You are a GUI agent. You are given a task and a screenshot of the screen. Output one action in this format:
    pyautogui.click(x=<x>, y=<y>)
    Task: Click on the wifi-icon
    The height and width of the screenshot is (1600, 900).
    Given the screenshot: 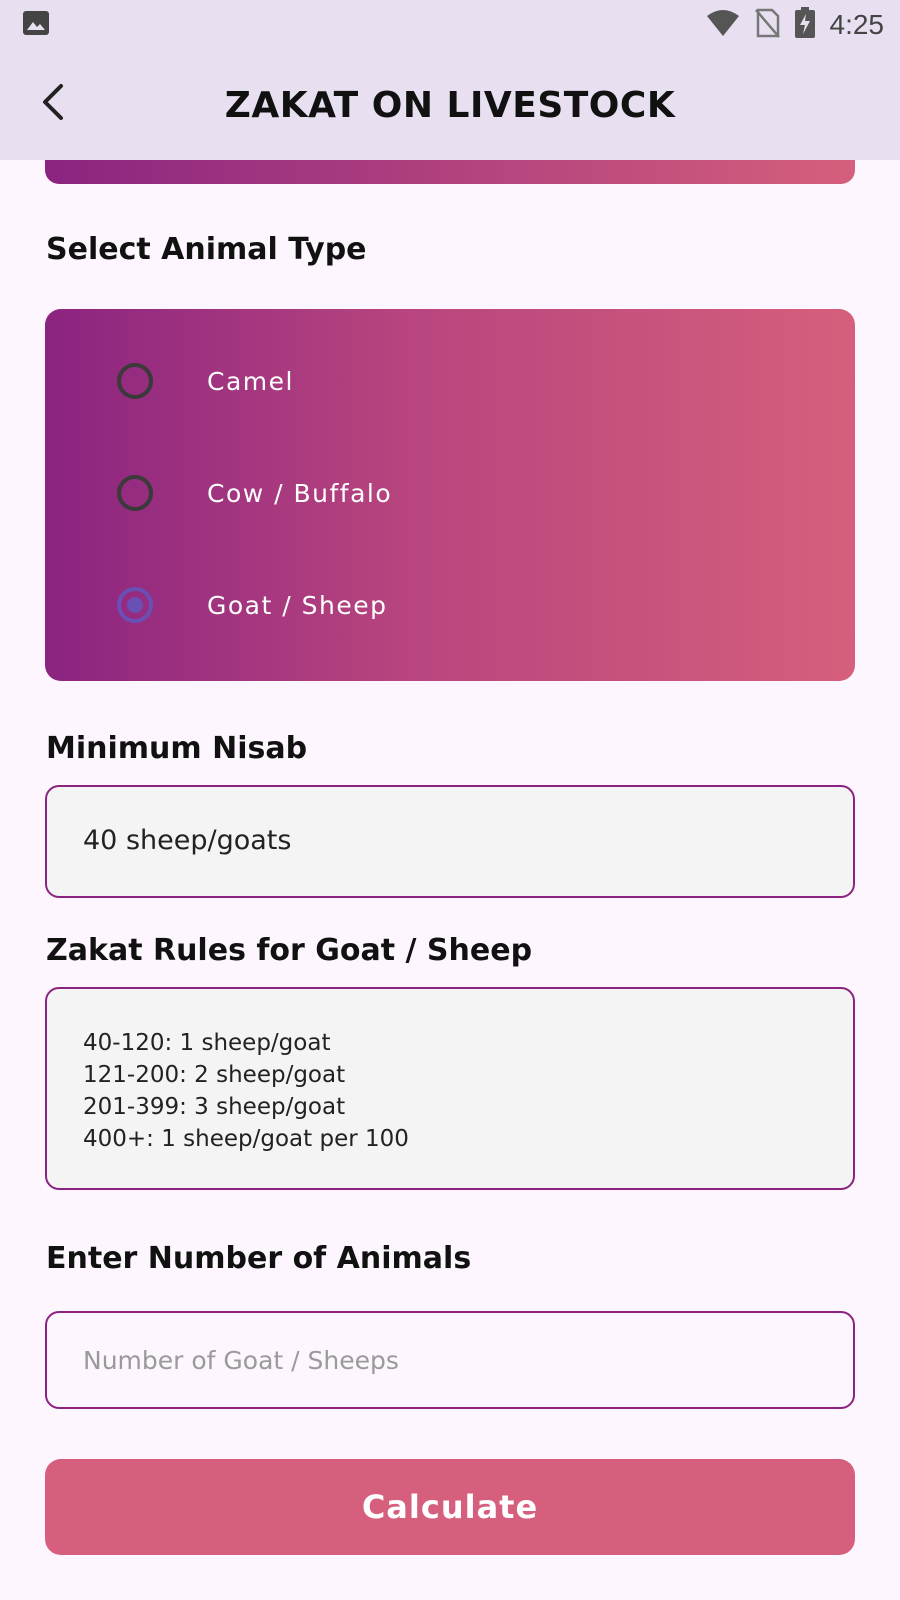 What is the action you would take?
    pyautogui.click(x=723, y=25)
    